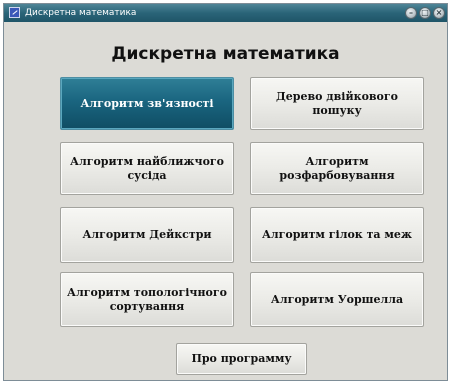 The image size is (451, 385). What do you see at coordinates (337, 235) in the screenshot?
I see `branch-and-bound-algorithm-button: Алгоритм гілок та меж` at bounding box center [337, 235].